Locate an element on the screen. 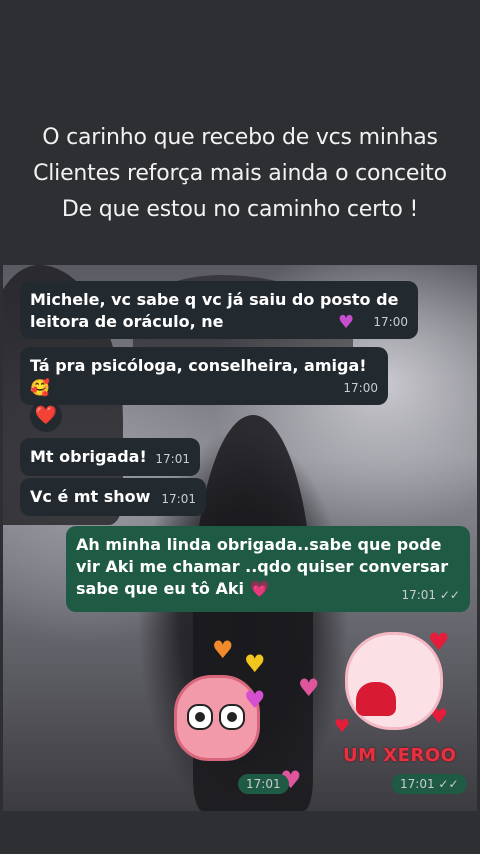 The image size is (480, 854). message-text: vir Aki me chamar ..qdo quiser conversar is located at coordinates (262, 566).